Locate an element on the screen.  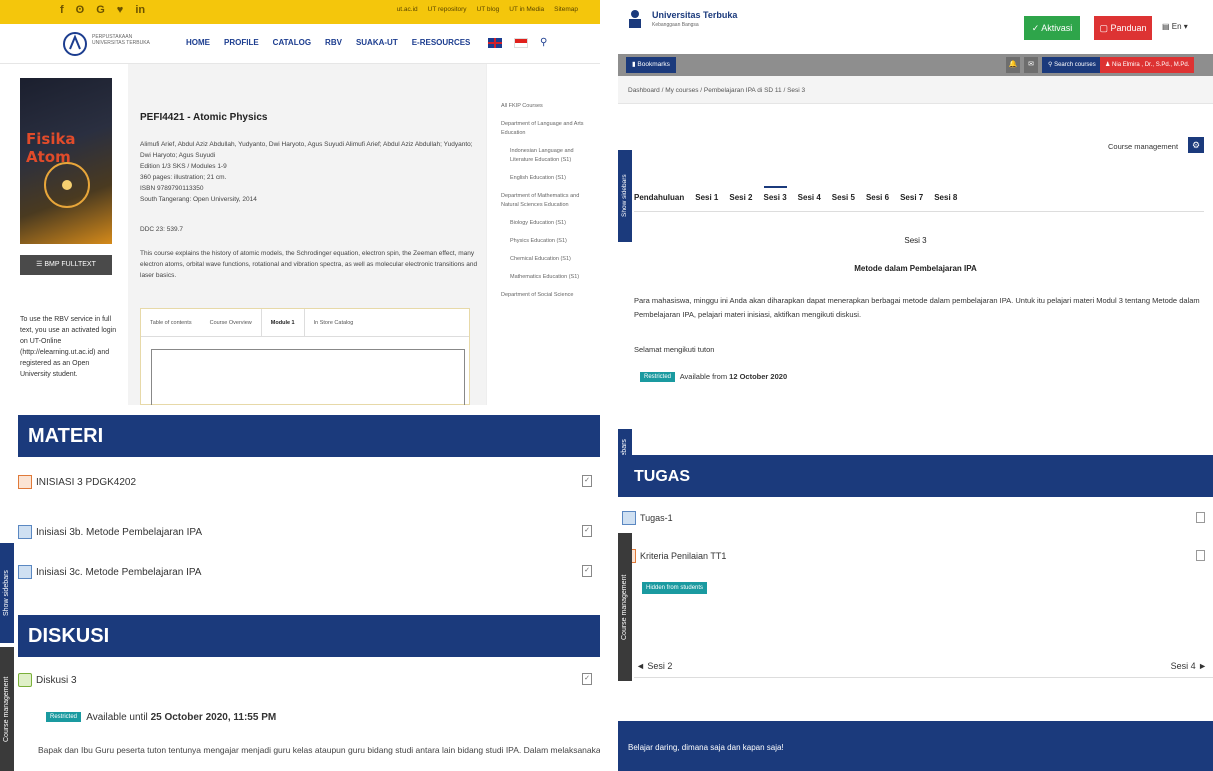
list-item: INISIASI 3 PDGK4202 ✓ is located at coordinates (309, 482).